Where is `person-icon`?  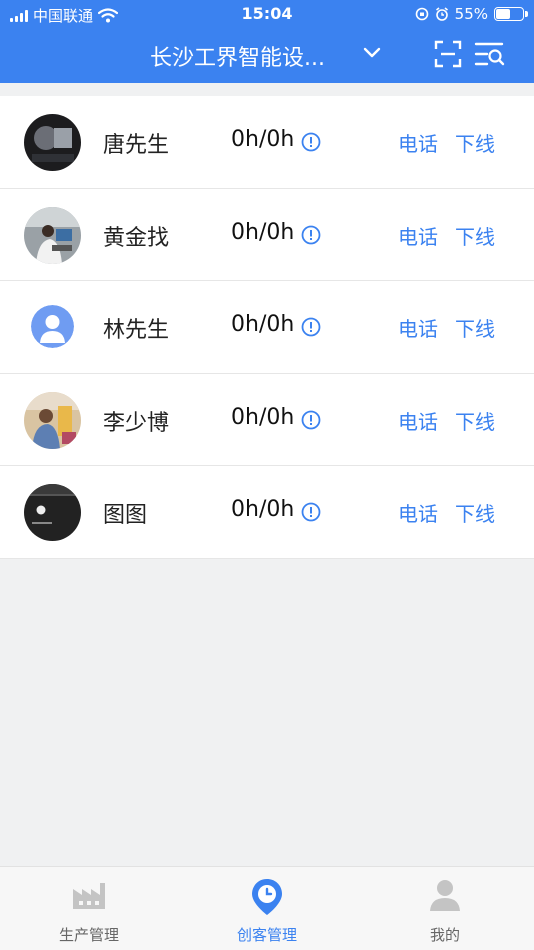
person-icon is located at coordinates (445, 895).